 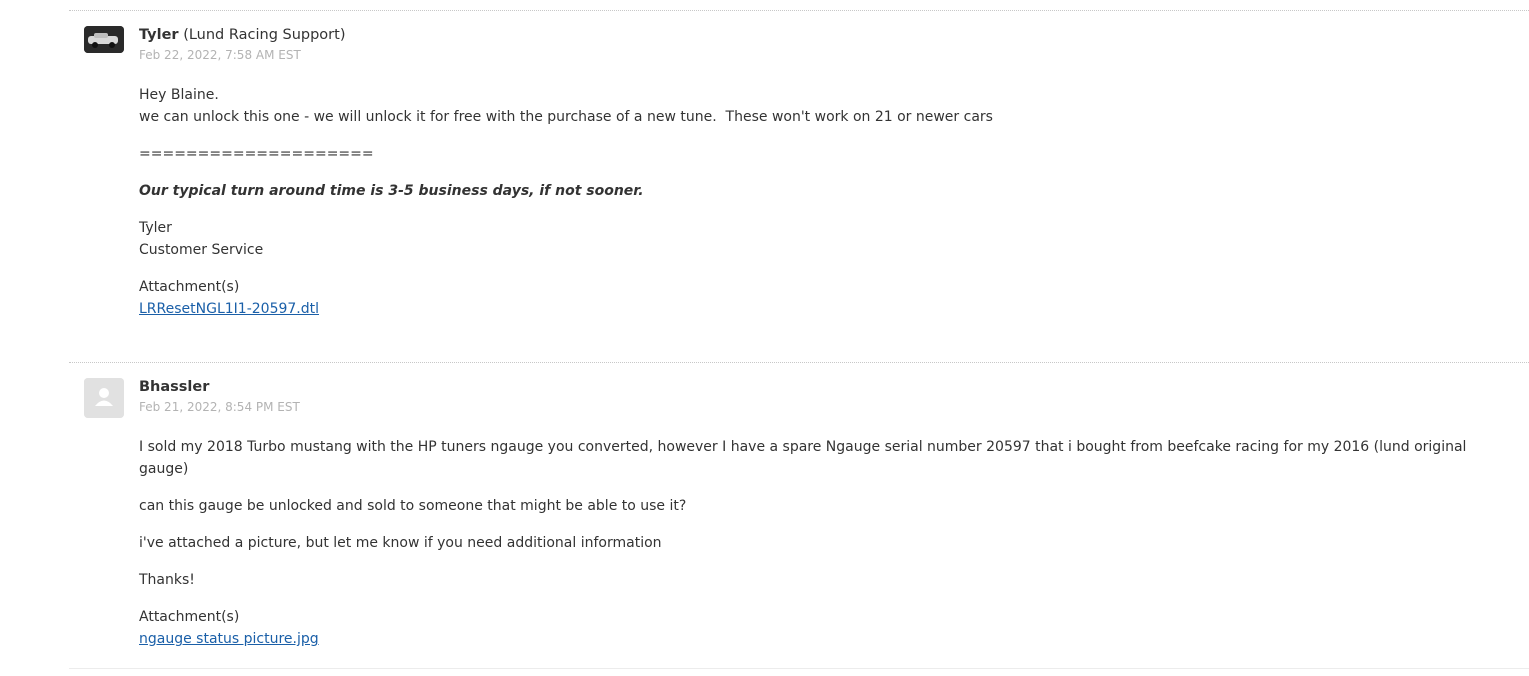 What do you see at coordinates (264, 35) in the screenshot?
I see `author-role: (Lund Racing Support)` at bounding box center [264, 35].